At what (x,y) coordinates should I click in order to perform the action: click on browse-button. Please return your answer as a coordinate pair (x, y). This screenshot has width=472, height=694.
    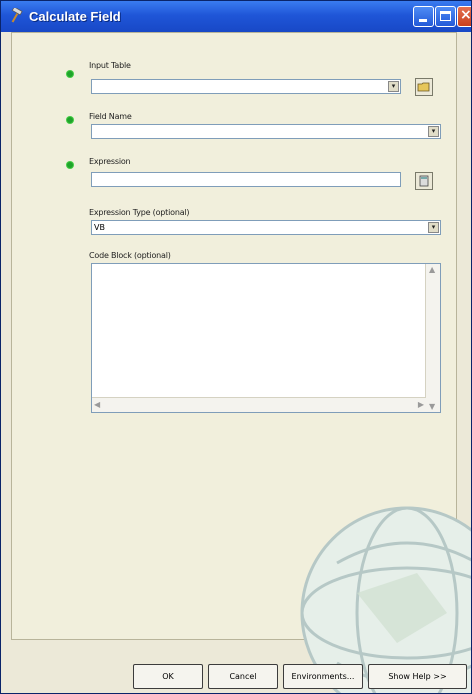
    Looking at the image, I should click on (424, 87).